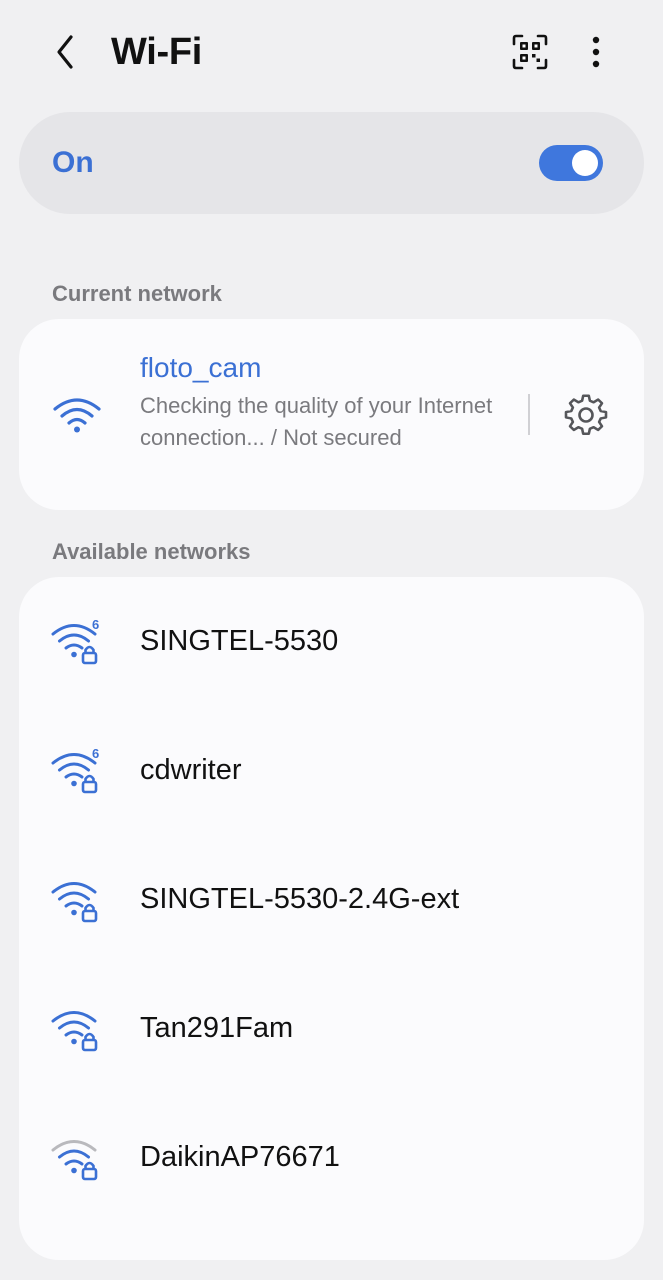 Image resolution: width=663 pixels, height=1280 pixels. What do you see at coordinates (331, 770) in the screenshot?
I see `network-item: 6 cdwriter` at bounding box center [331, 770].